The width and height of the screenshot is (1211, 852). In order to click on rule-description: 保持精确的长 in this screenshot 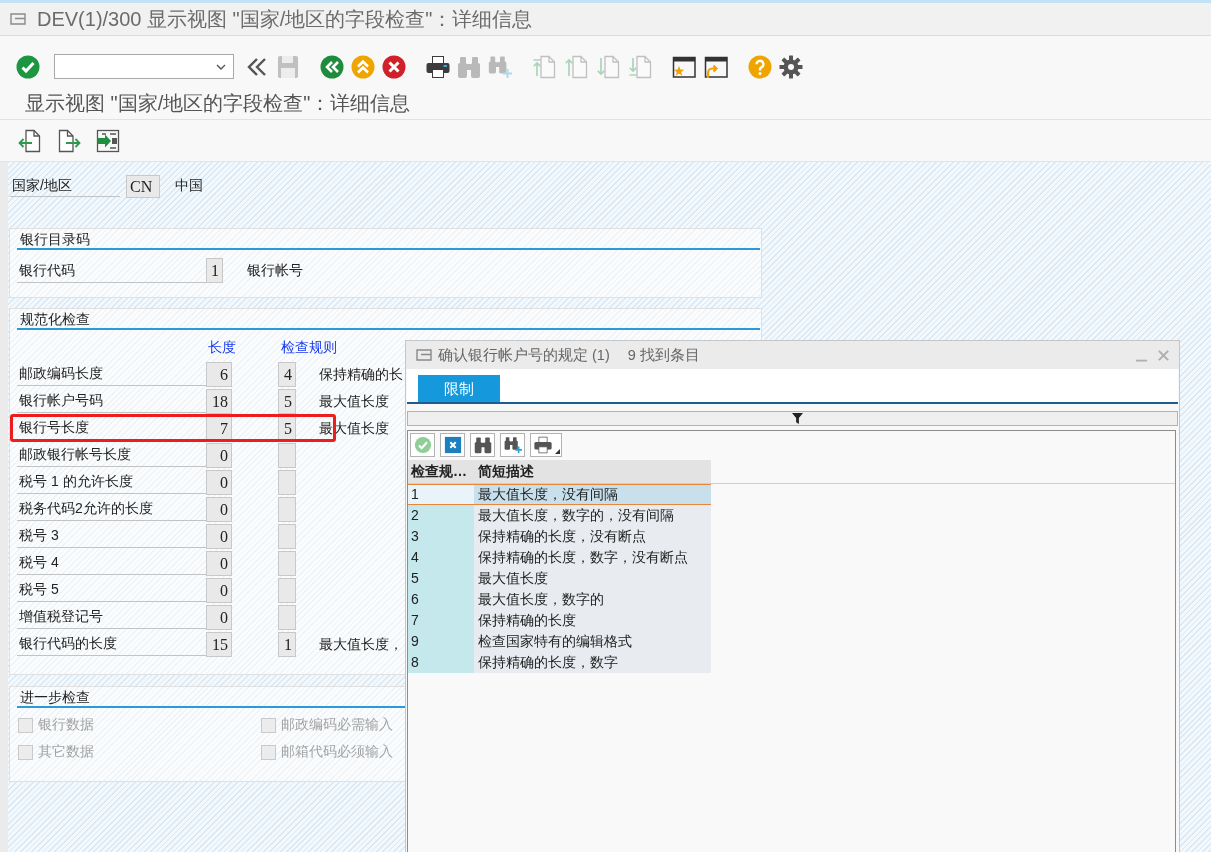, I will do `click(361, 374)`.